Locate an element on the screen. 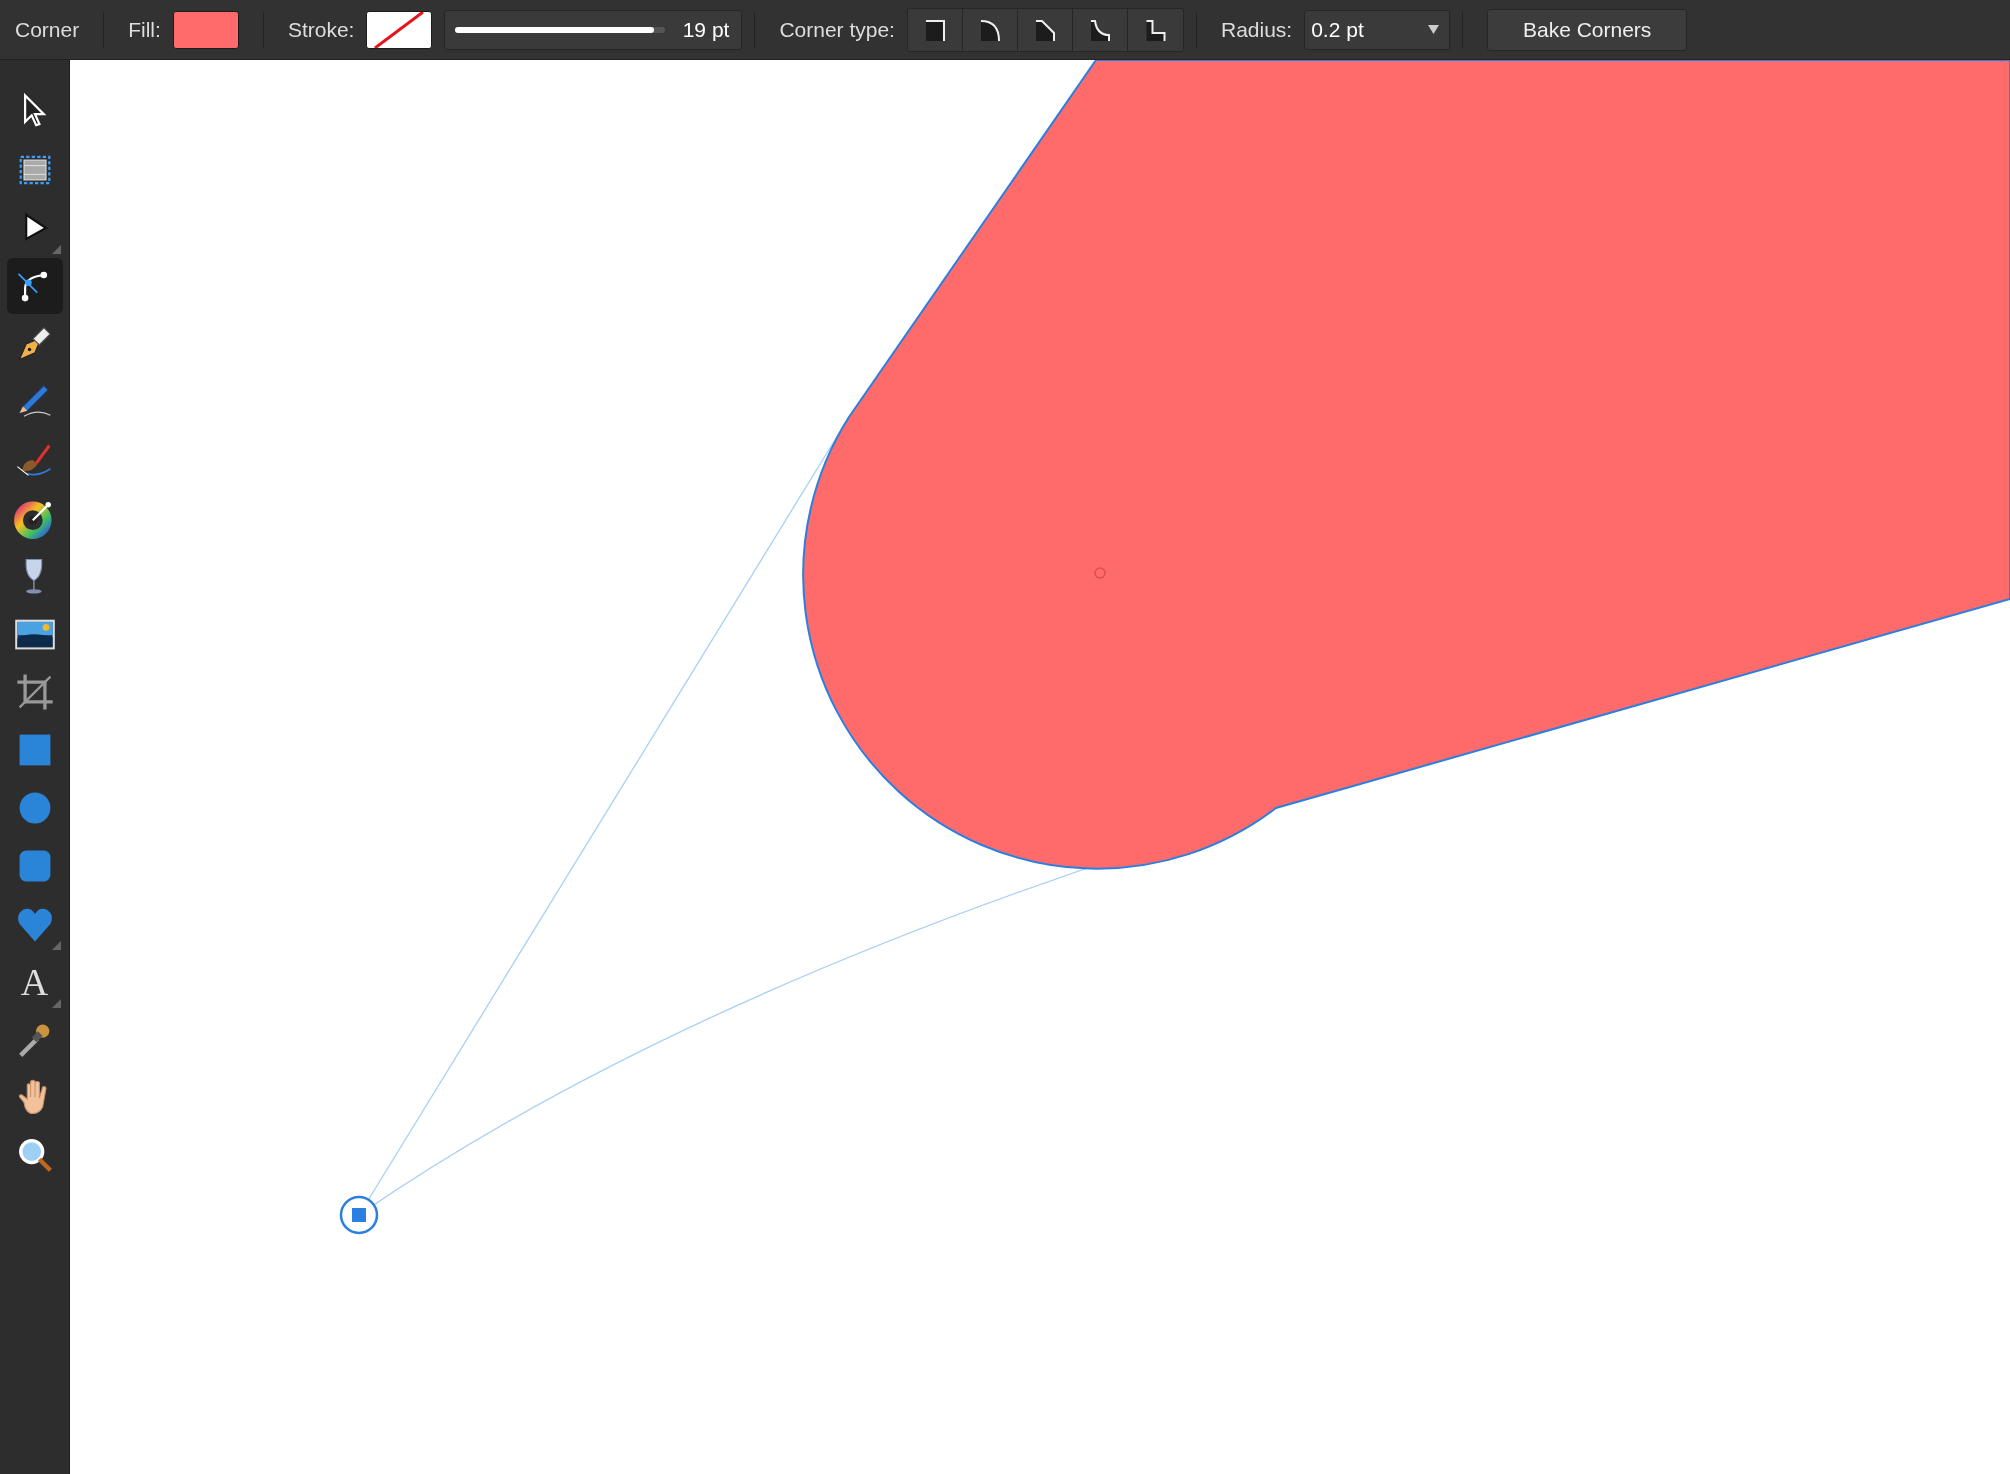  radius-dropdown: 0.2 pt is located at coordinates (1377, 29).